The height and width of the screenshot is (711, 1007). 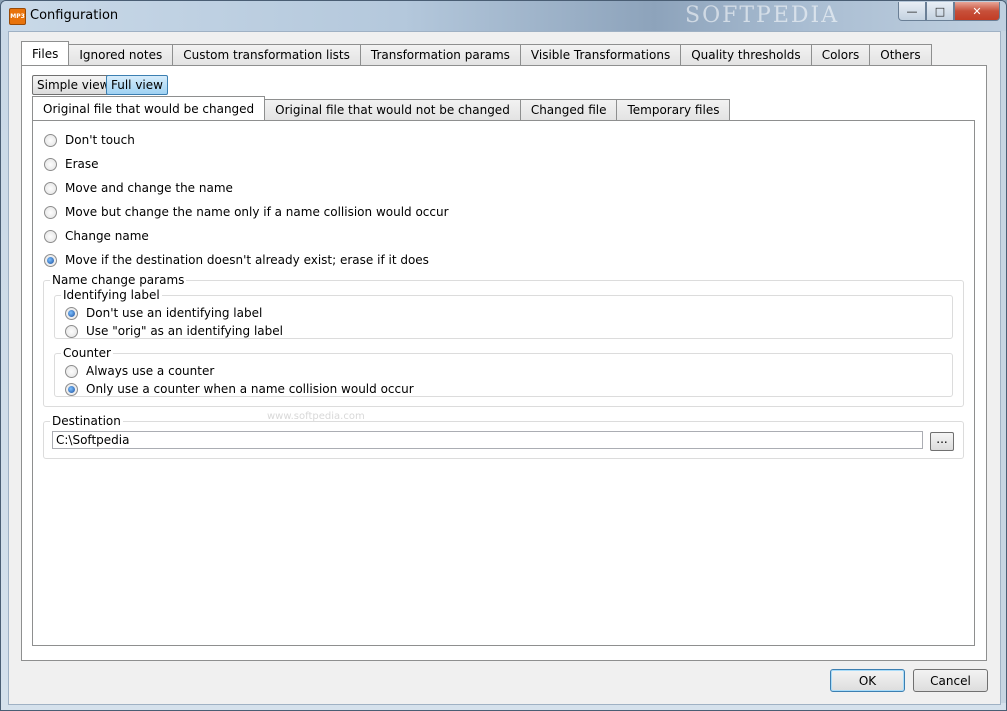 I want to click on tab-temporary-files: Temporary files, so click(x=673, y=109).